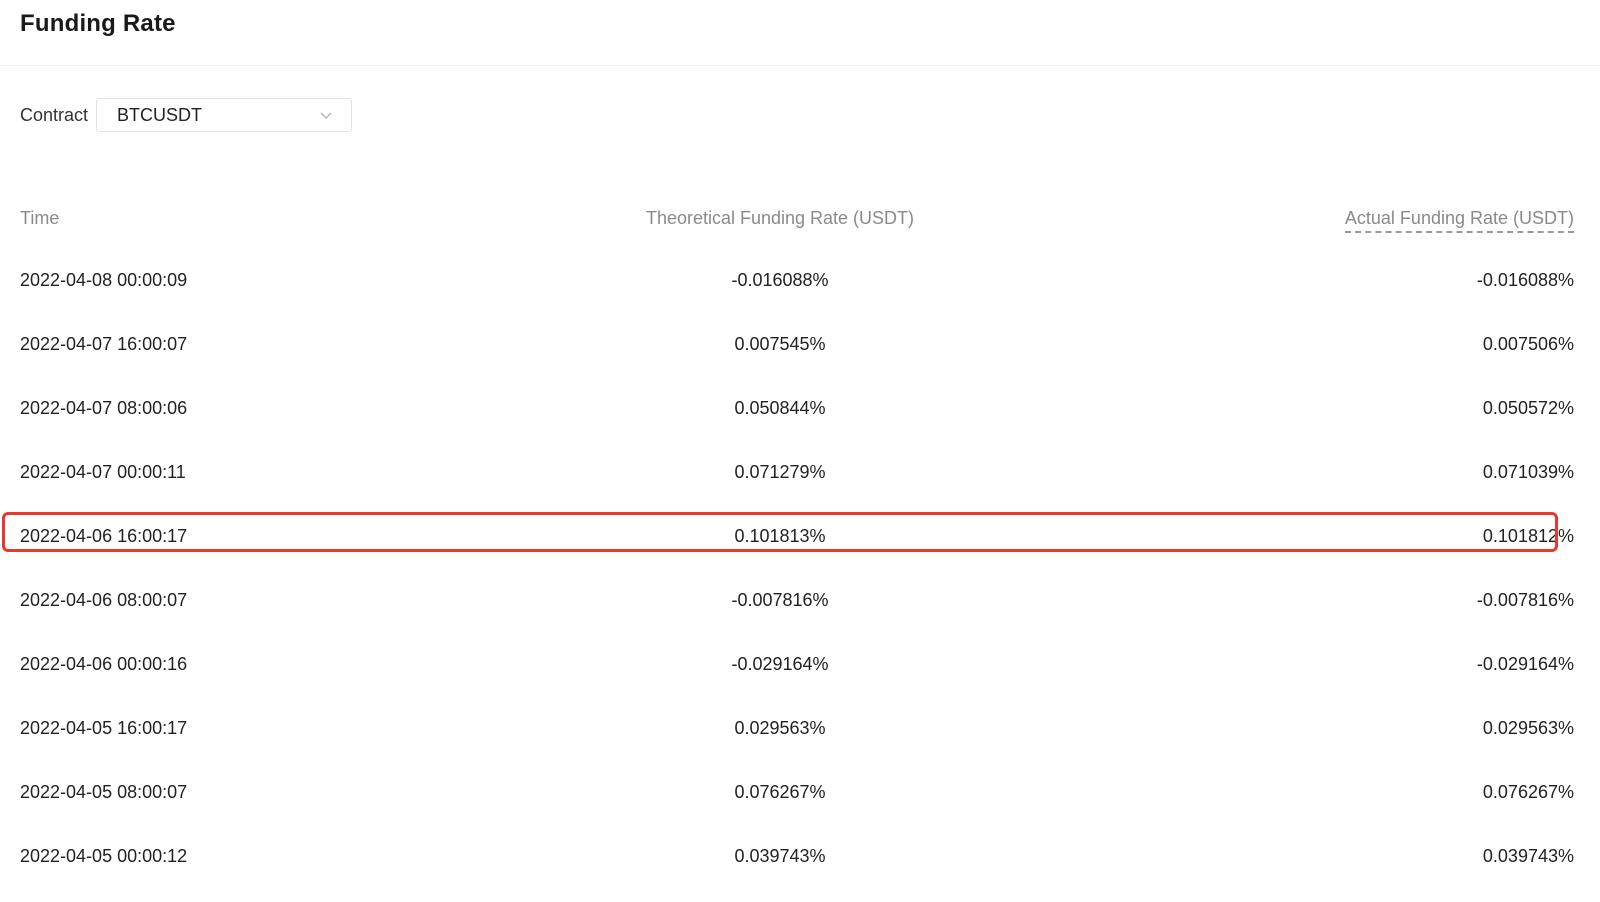 Image resolution: width=1600 pixels, height=902 pixels. Describe the element at coordinates (103, 472) in the screenshot. I see `row-time: 2022-04-07 00:00:11` at that location.